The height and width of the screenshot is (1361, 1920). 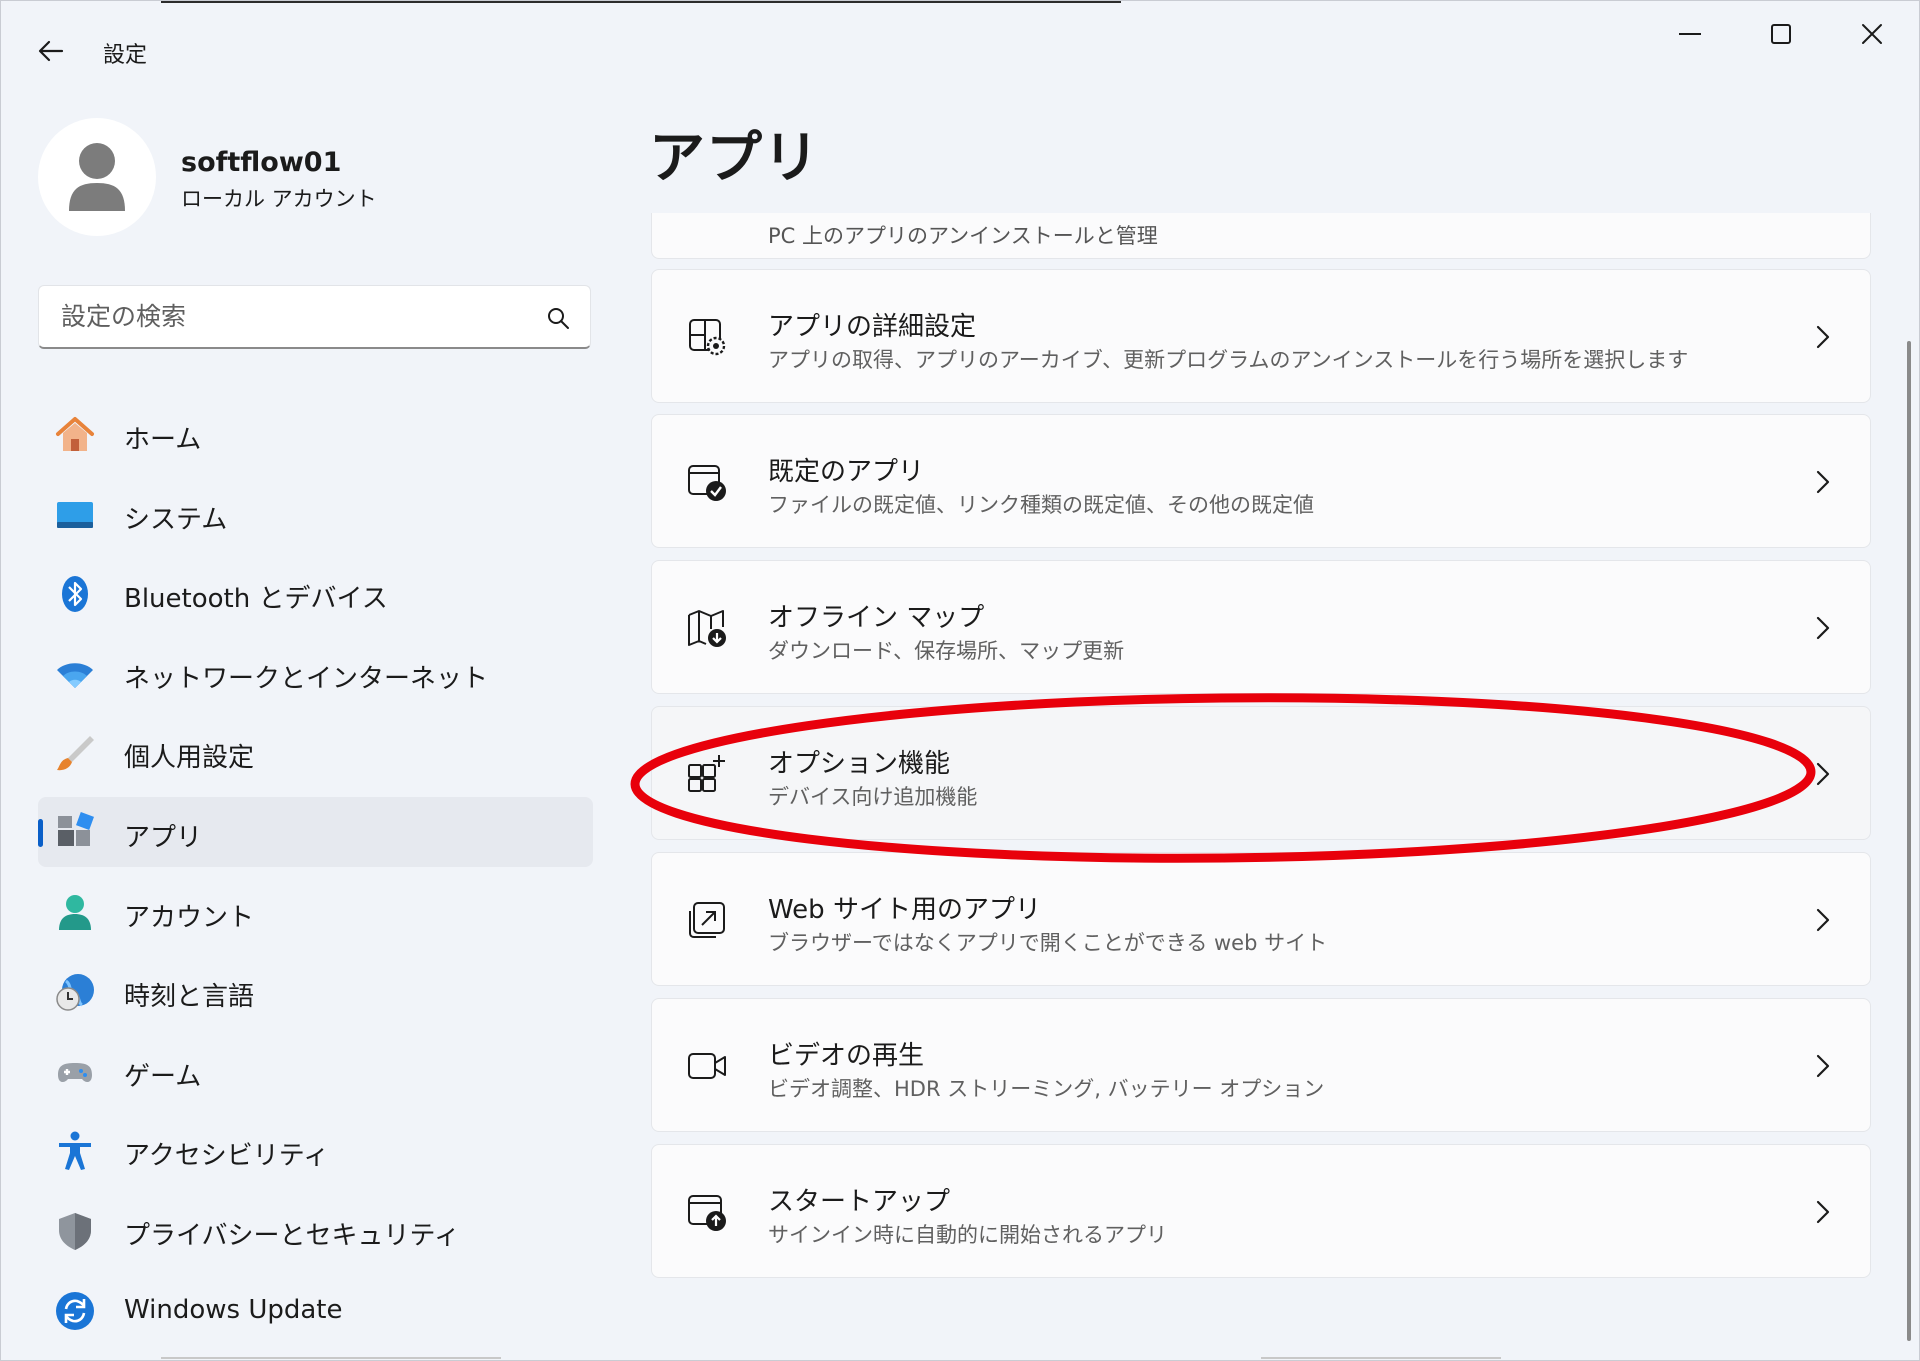 What do you see at coordinates (163, 440) in the screenshot?
I see `sidebar-item-label: ホーム` at bounding box center [163, 440].